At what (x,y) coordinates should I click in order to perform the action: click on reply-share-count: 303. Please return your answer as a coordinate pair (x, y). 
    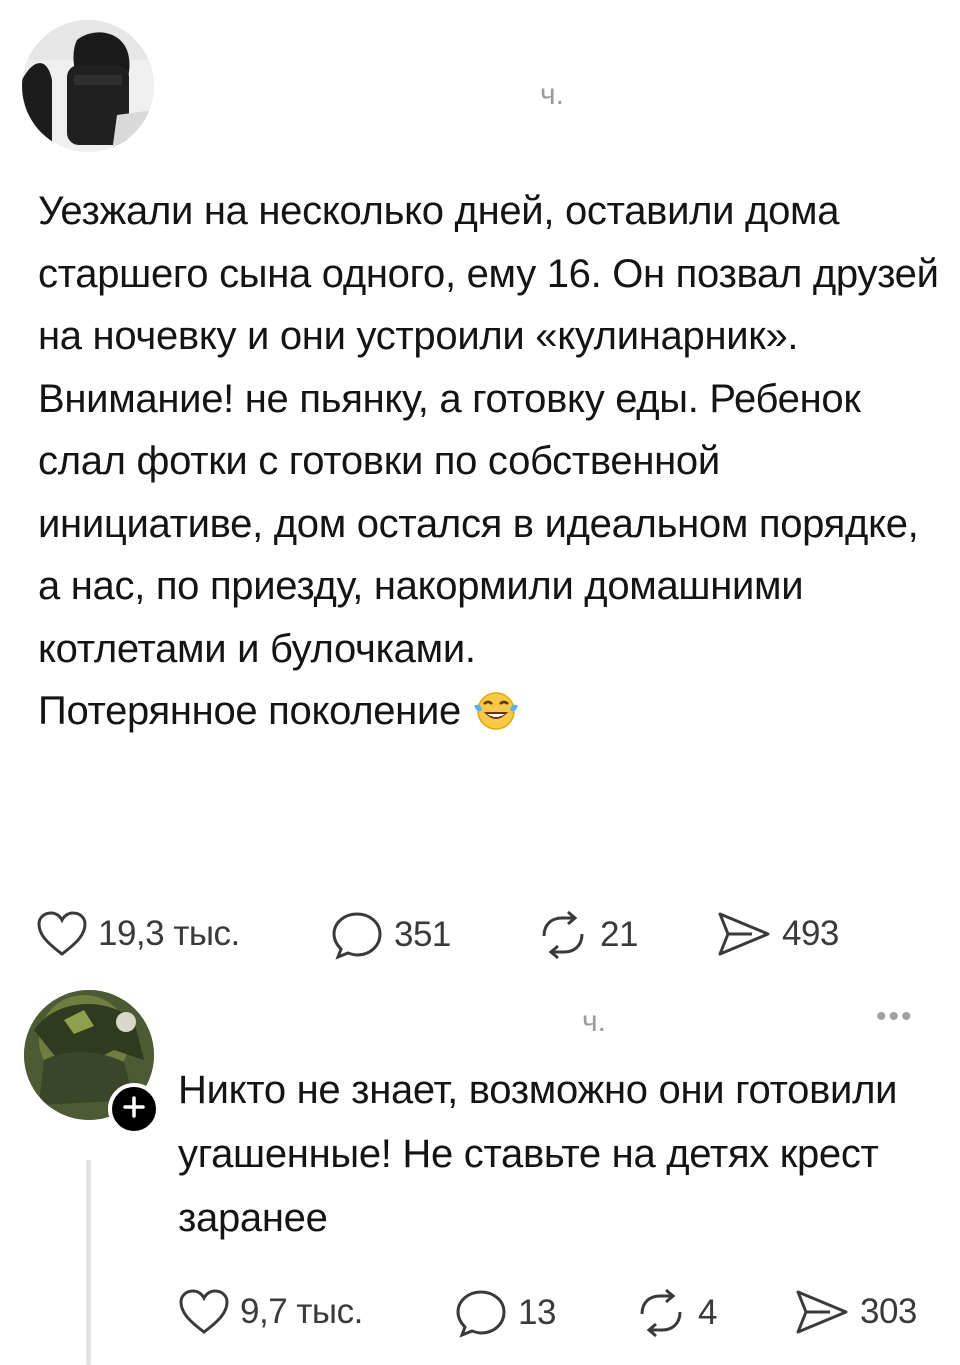
    Looking at the image, I should click on (888, 1311).